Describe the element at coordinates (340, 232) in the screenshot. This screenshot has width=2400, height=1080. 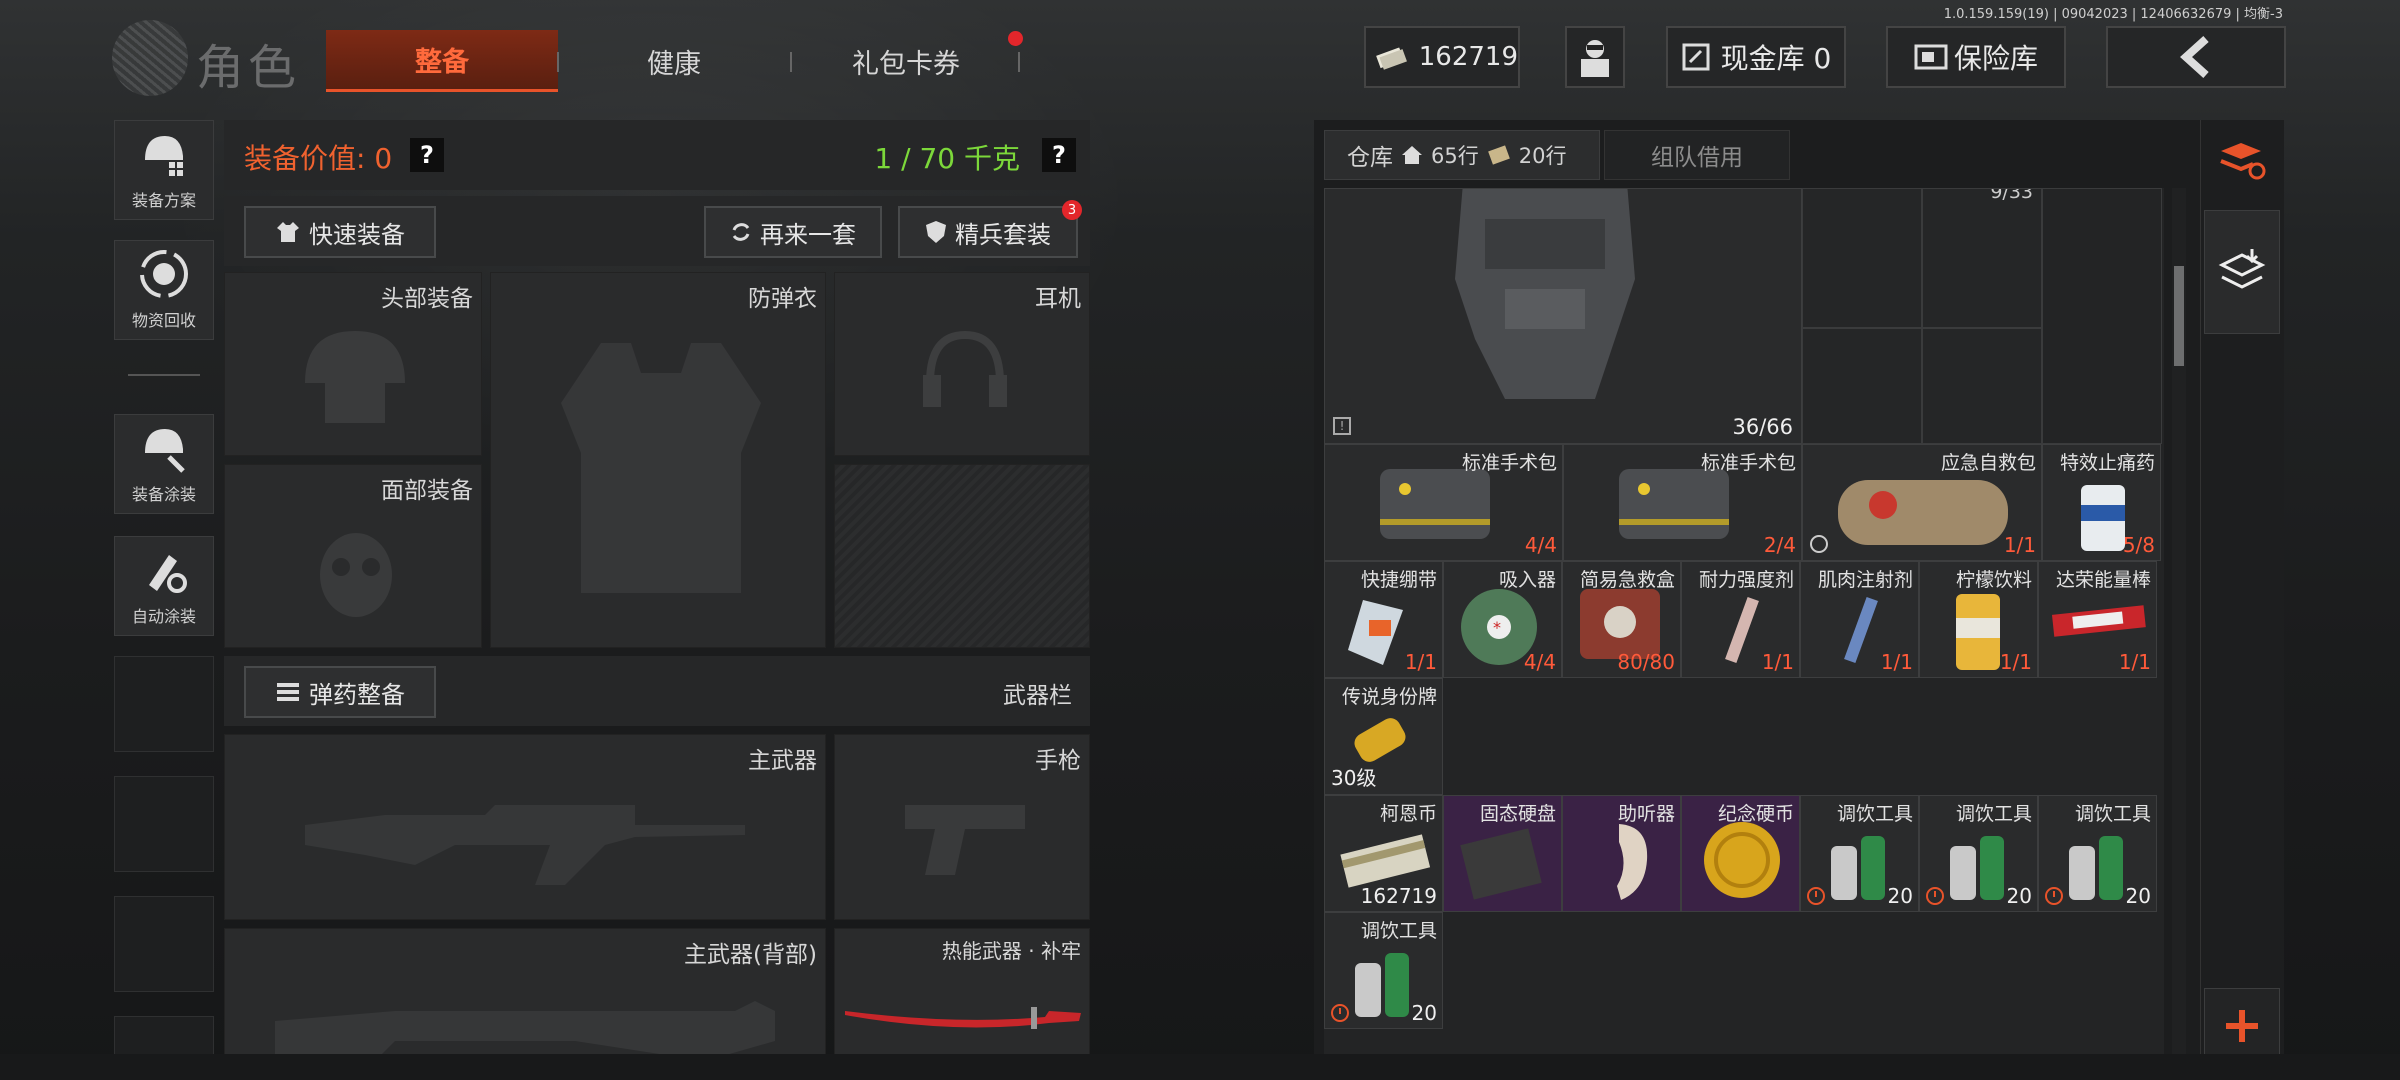
I see `quick-equip-button: 快速装备` at that location.